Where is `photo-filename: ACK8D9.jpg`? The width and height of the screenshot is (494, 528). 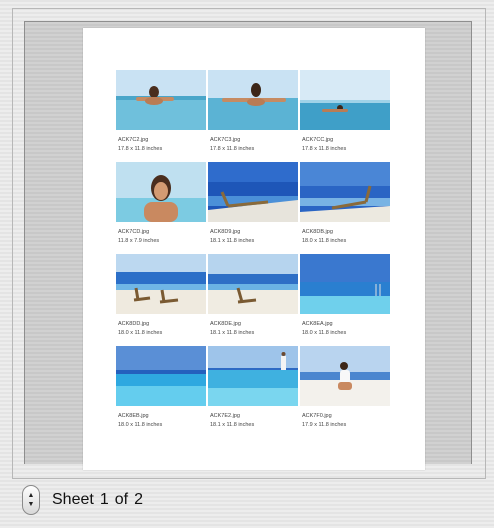
photo-filename: ACK8D9.jpg is located at coordinates (225, 232).